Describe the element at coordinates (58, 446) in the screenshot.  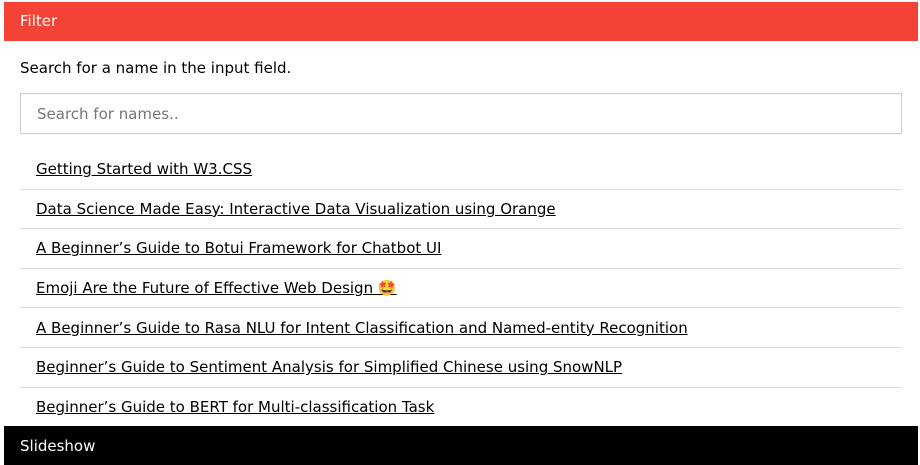
I see `slideshow-bar-title: Slideshow` at that location.